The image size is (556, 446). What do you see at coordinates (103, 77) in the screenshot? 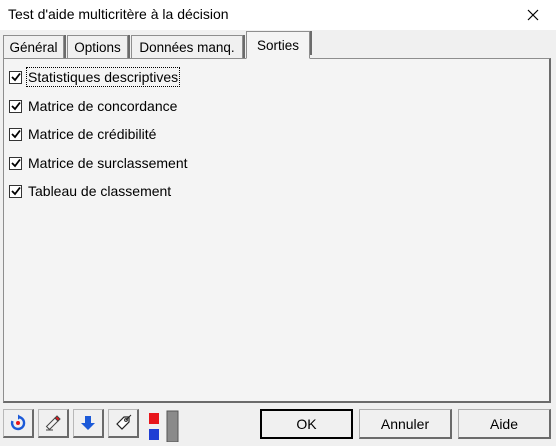
I see `checkbox-label: Statistiques descriptives` at bounding box center [103, 77].